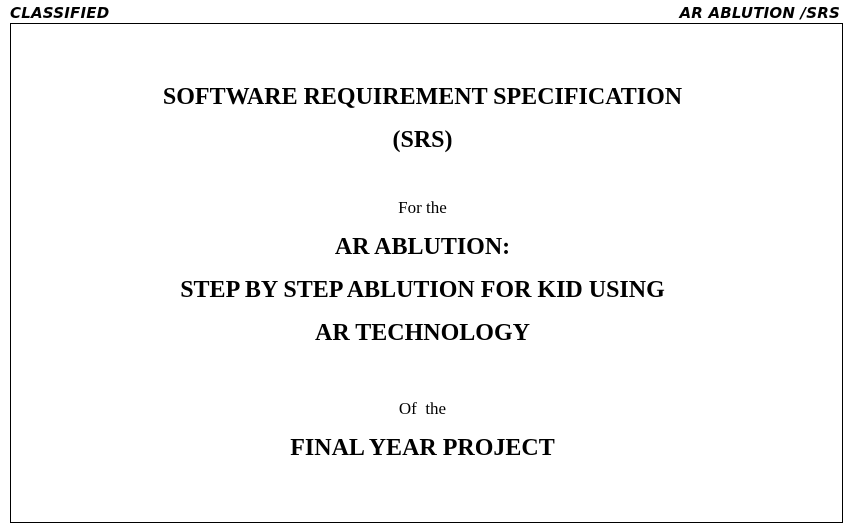  I want to click on document-title: SOFTWARE REQUIREMENT SPECIFICATION, so click(422, 97).